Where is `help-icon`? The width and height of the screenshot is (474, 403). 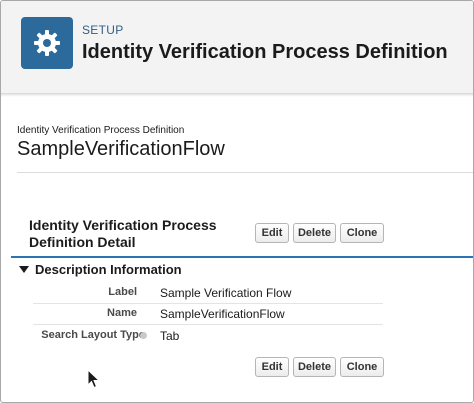
help-icon is located at coordinates (143, 335).